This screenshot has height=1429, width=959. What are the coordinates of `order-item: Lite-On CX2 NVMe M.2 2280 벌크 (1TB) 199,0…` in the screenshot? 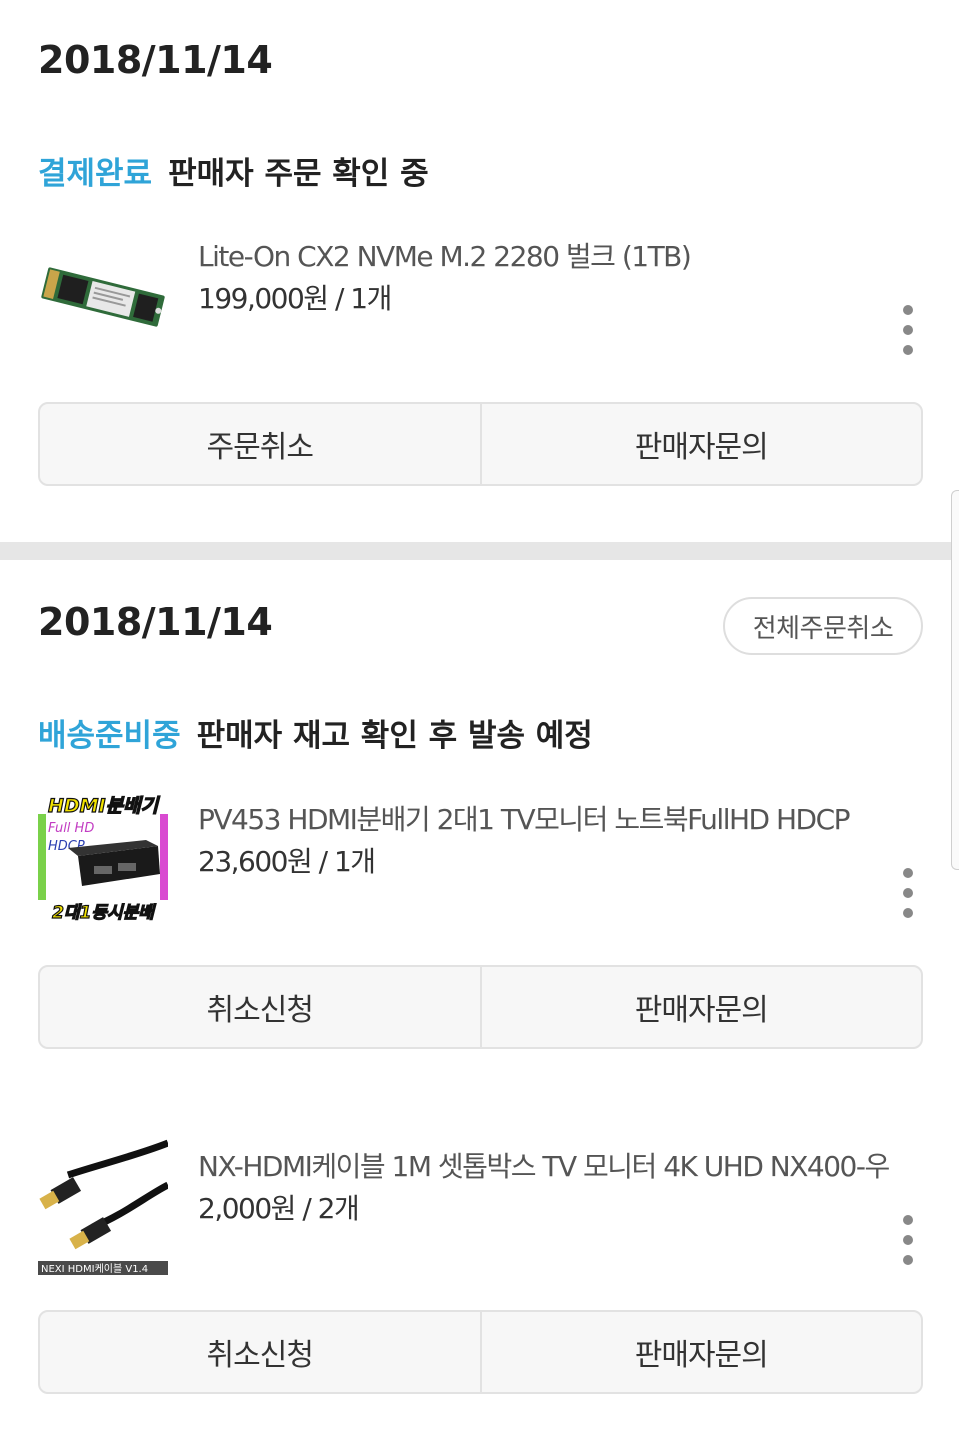 It's located at (479, 295).